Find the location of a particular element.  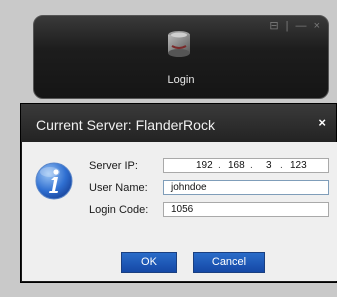

server-ip-octet-3: 3 is located at coordinates (269, 165).